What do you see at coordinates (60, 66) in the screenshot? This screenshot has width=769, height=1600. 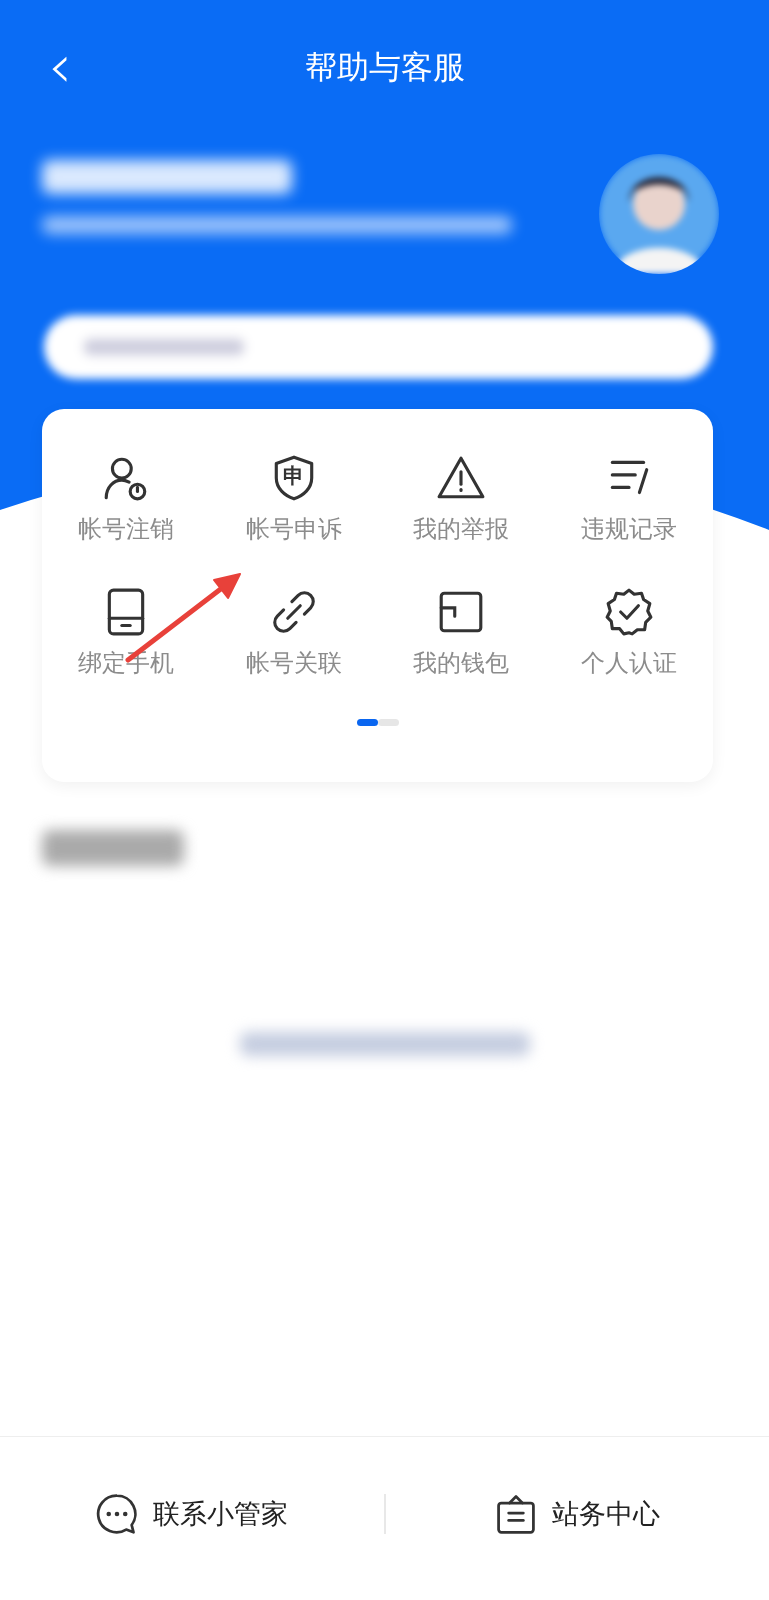 I see `back-button: ‹` at bounding box center [60, 66].